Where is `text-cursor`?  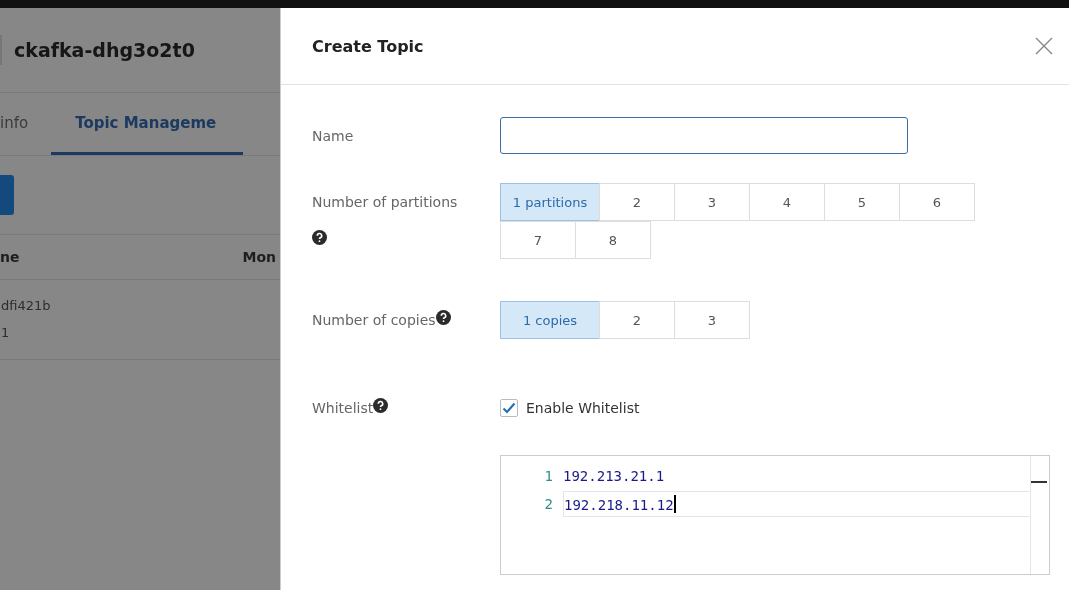
text-cursor is located at coordinates (674, 504).